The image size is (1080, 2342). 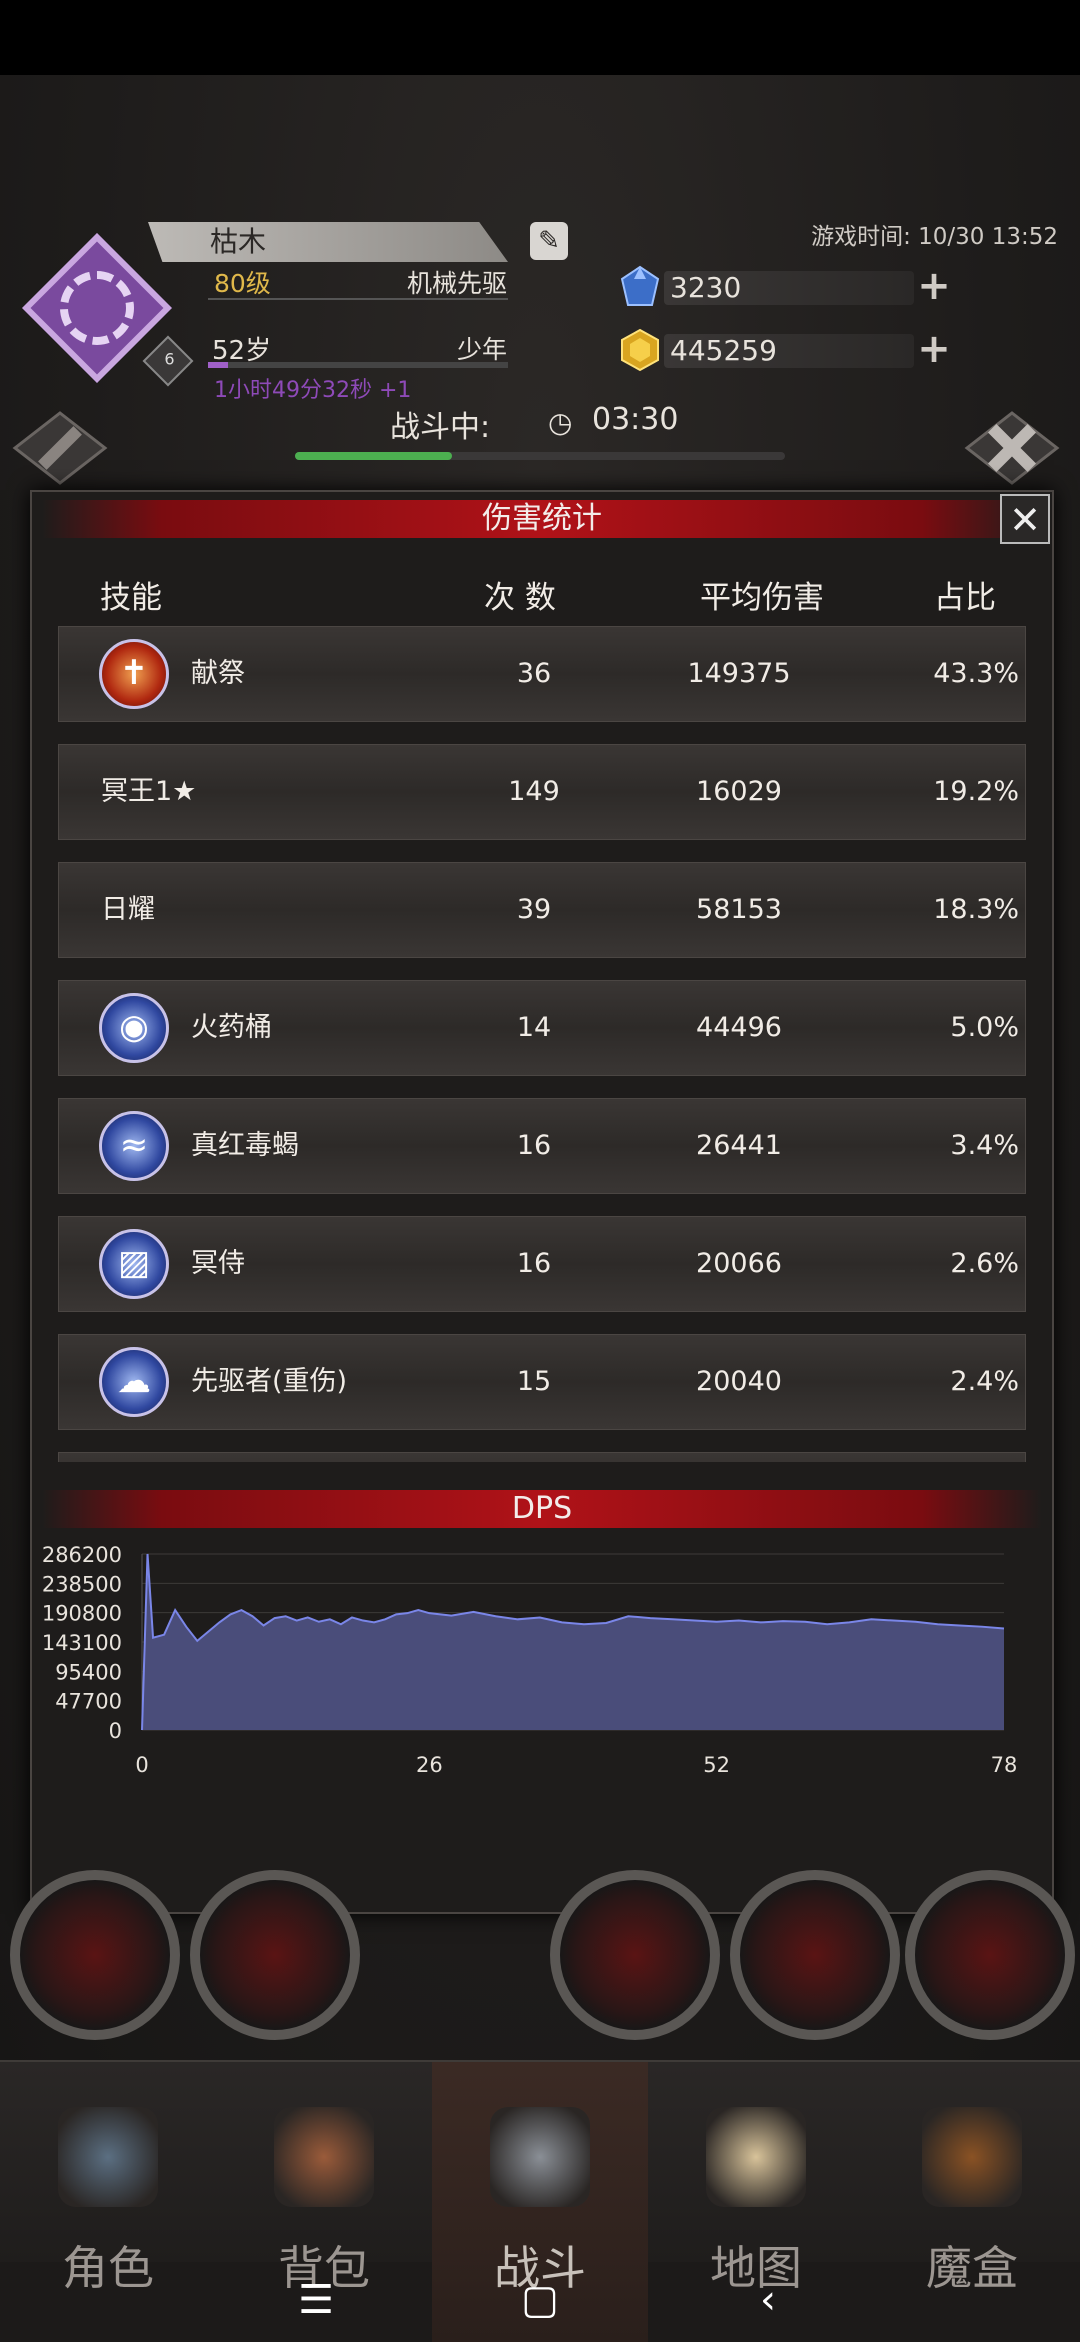 What do you see at coordinates (984, 1263) in the screenshot?
I see `skill-pct: 2.6%` at bounding box center [984, 1263].